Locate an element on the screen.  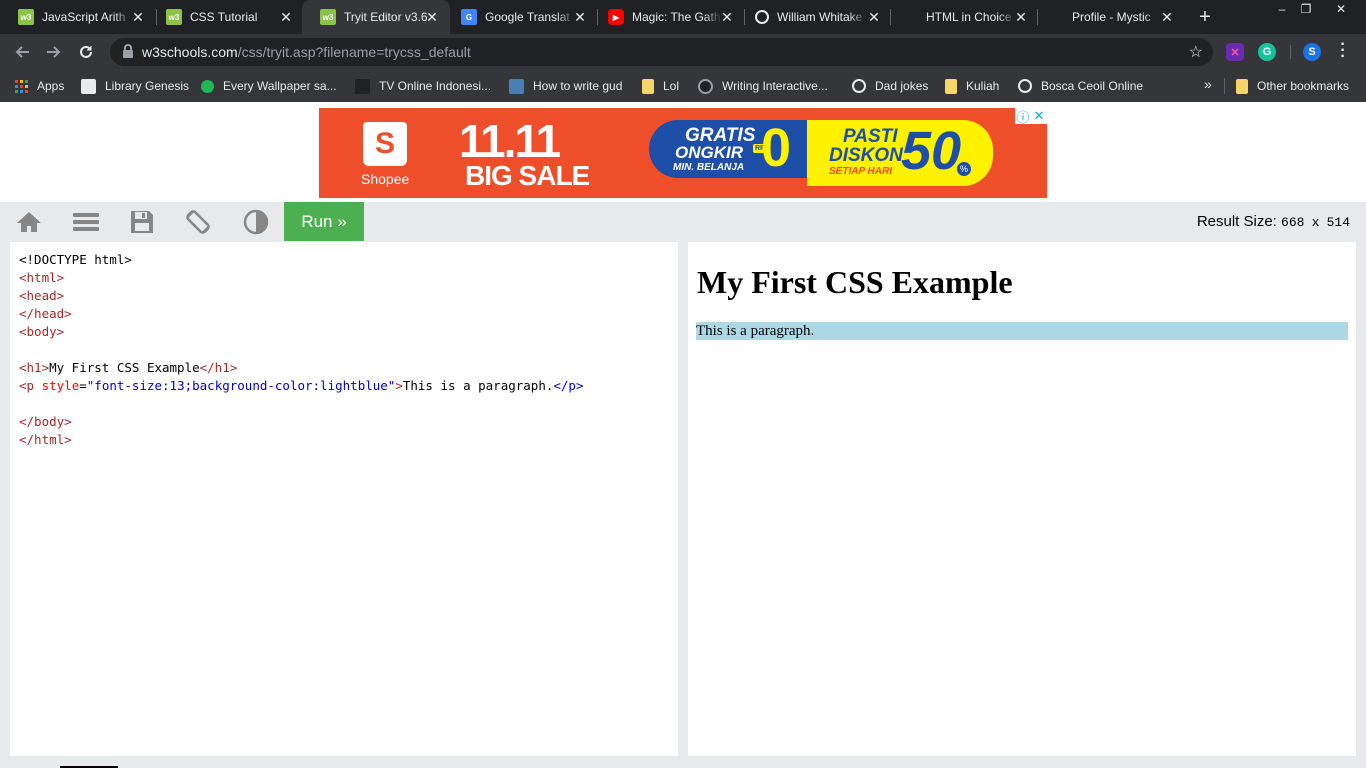
code-tag: </body> is located at coordinates (45, 421).